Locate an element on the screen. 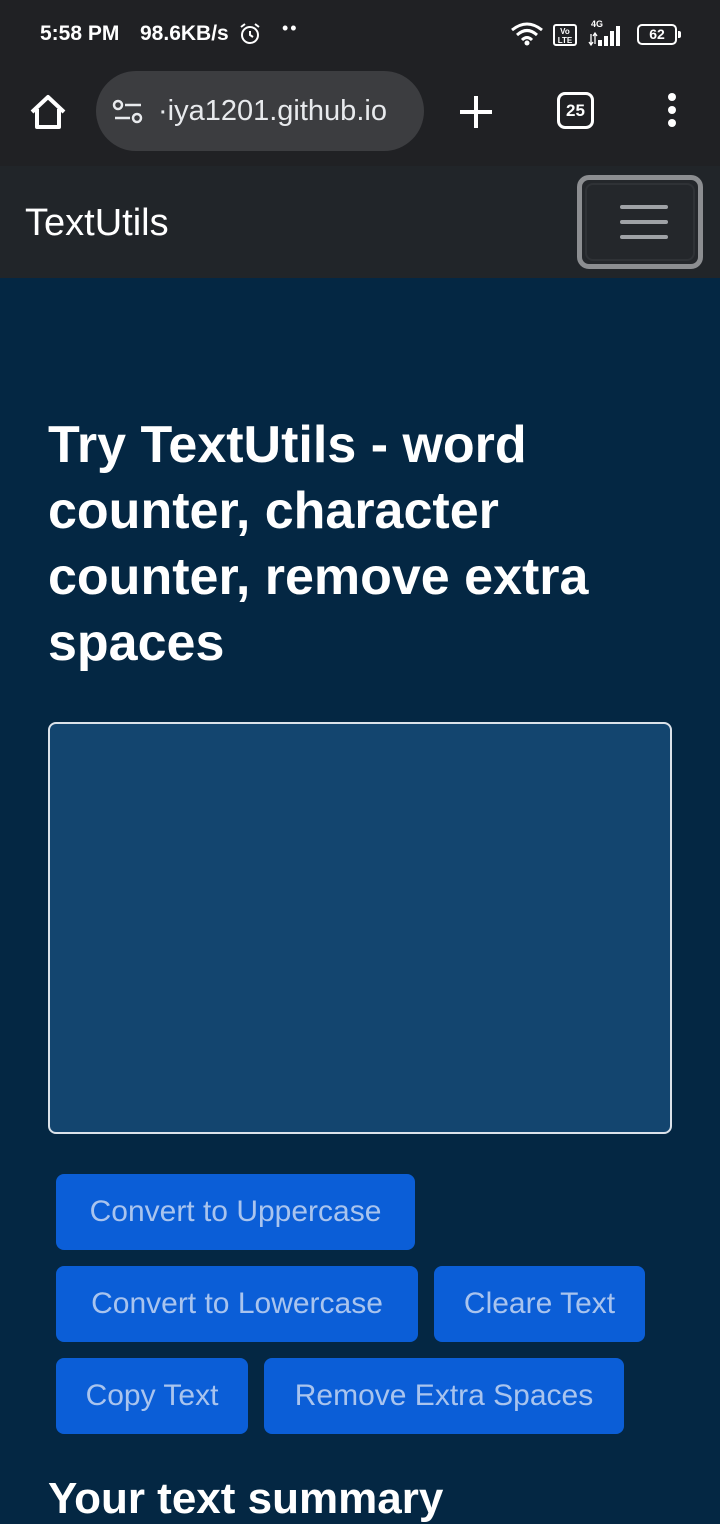  url-text: ·iya1201.github.io is located at coordinates (272, 111).